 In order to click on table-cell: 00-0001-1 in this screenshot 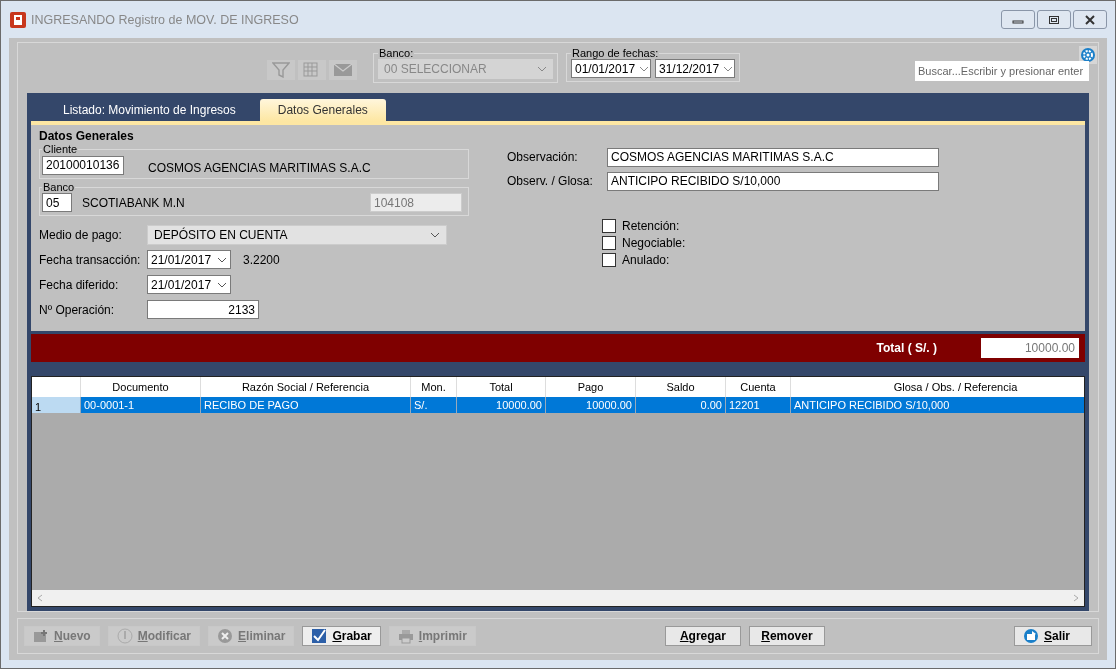, I will do `click(141, 405)`.